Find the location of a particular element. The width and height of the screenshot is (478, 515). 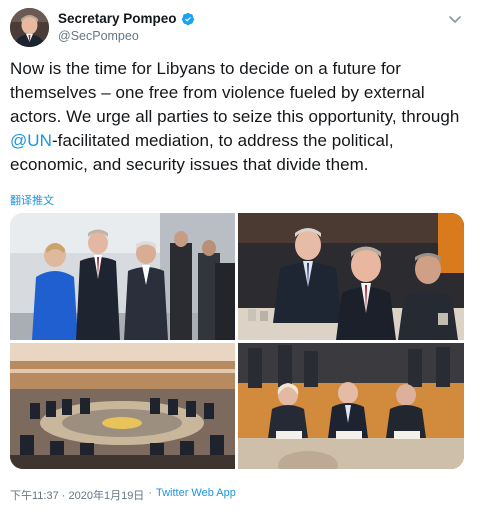

avatar is located at coordinates (29, 27).